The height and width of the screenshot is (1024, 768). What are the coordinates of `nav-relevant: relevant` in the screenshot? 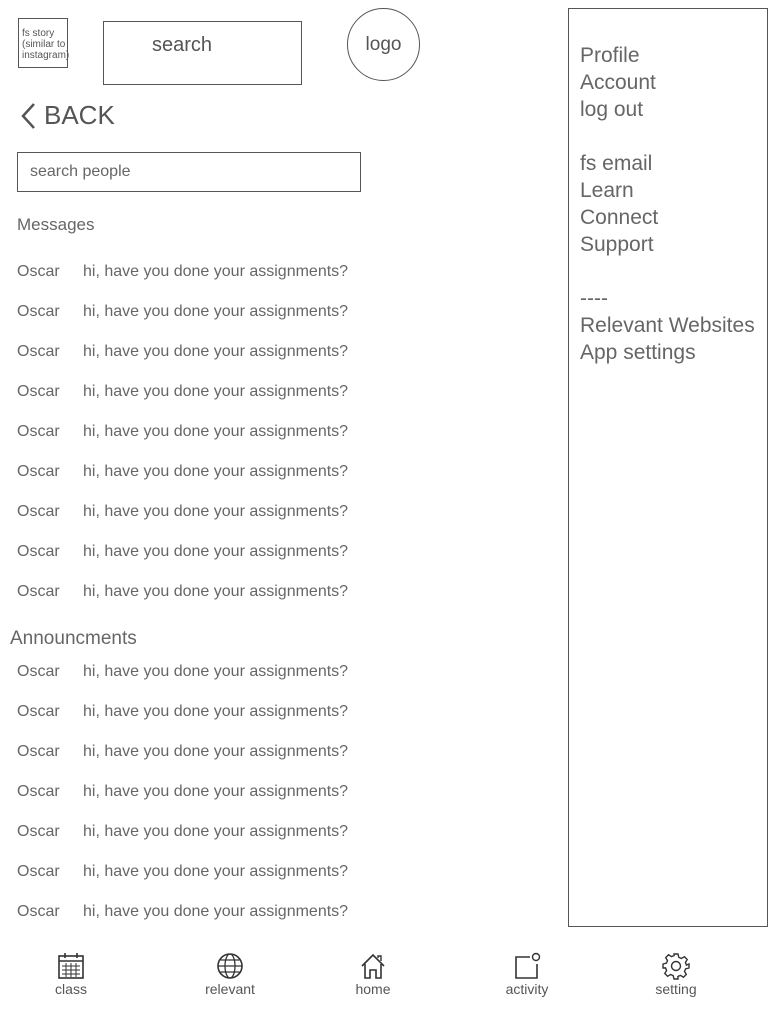 It's located at (230, 974).